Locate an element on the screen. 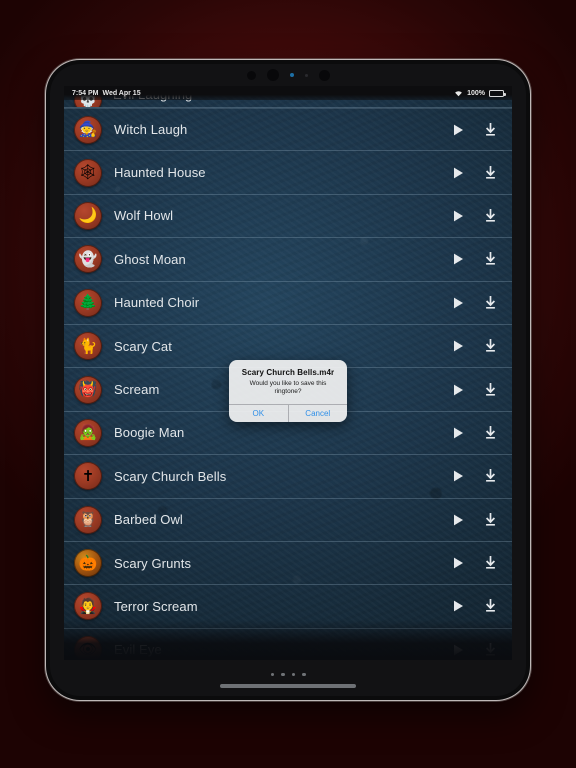 This screenshot has width=576, height=768. icon-glyph: 🧙 is located at coordinates (88, 130).